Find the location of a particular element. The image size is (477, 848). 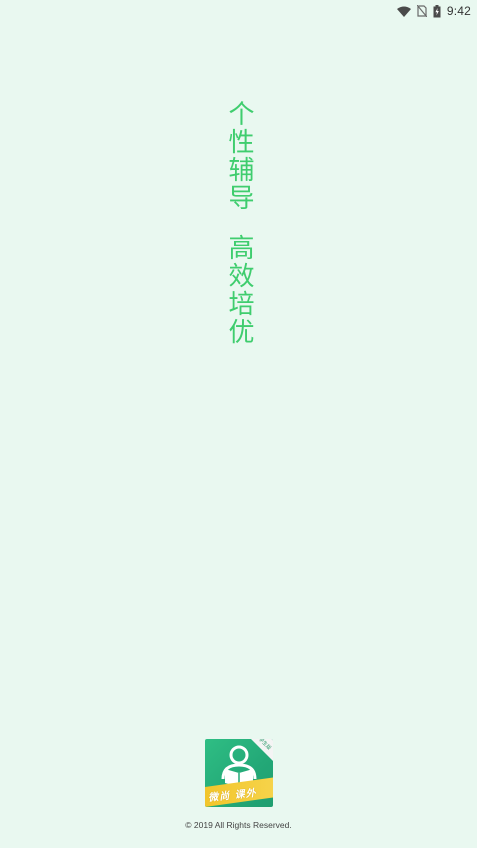

status-bar: 9:42 is located at coordinates (238, 11).